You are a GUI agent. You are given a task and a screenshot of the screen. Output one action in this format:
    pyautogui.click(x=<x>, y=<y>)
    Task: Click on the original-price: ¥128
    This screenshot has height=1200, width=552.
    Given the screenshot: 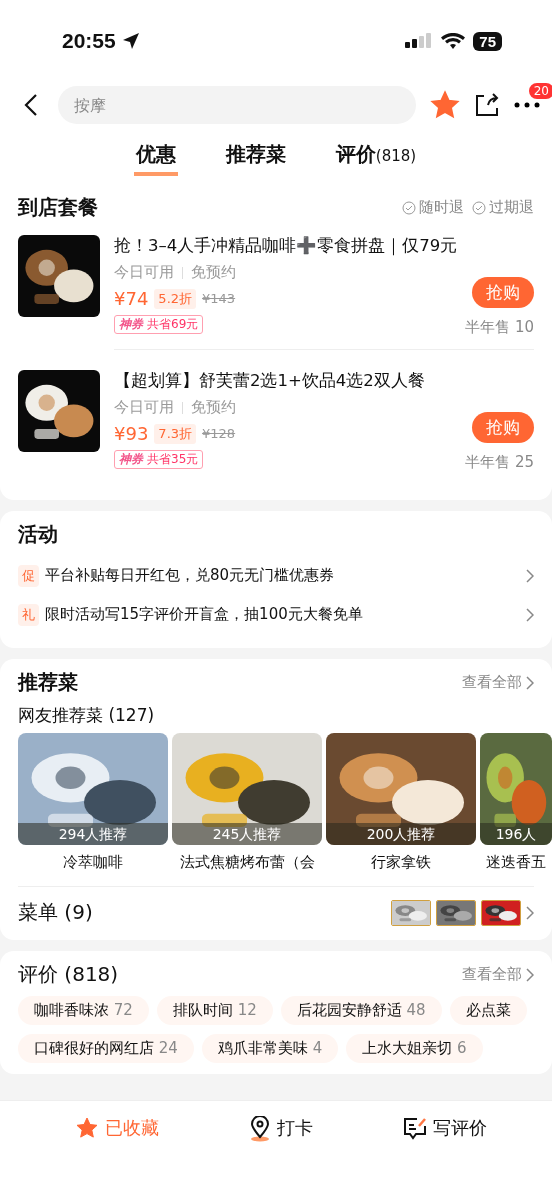 What is the action you would take?
    pyautogui.click(x=219, y=433)
    